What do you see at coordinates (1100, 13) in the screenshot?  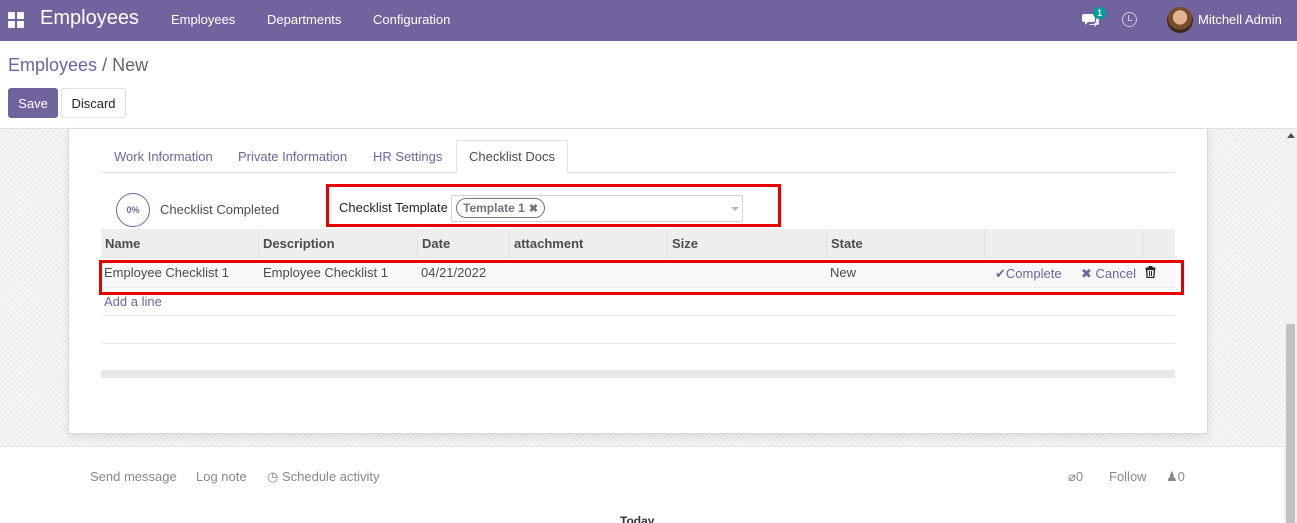 I see `chat-count-badge: 1` at bounding box center [1100, 13].